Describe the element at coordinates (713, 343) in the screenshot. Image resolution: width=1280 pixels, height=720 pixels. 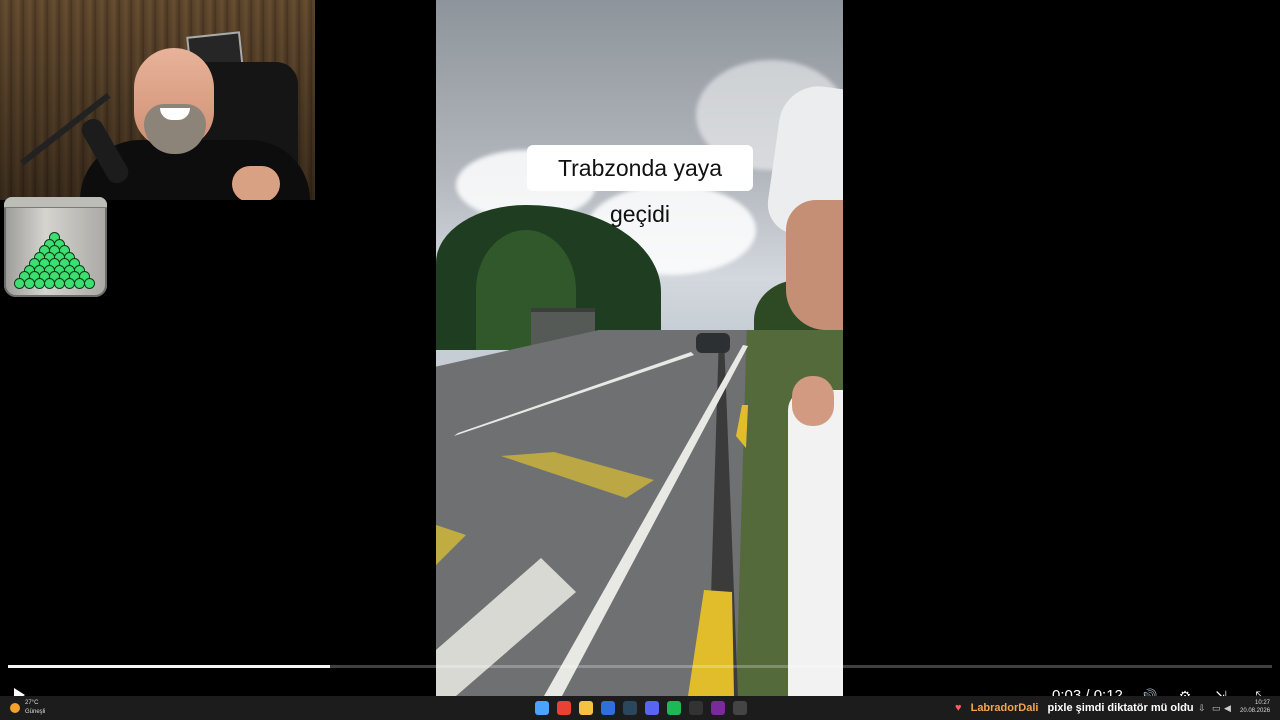
I see `car` at that location.